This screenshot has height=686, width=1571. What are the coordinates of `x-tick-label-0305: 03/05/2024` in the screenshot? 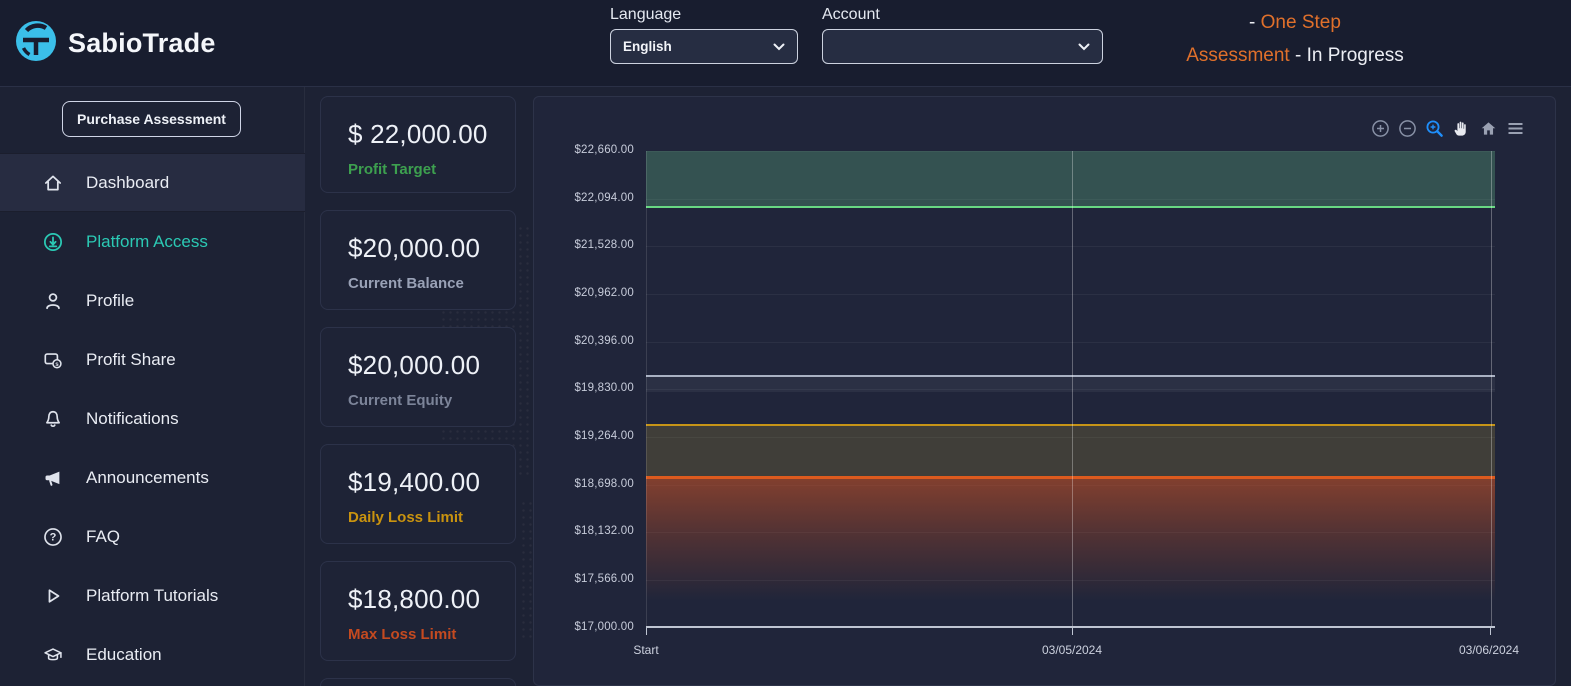 It's located at (1072, 650).